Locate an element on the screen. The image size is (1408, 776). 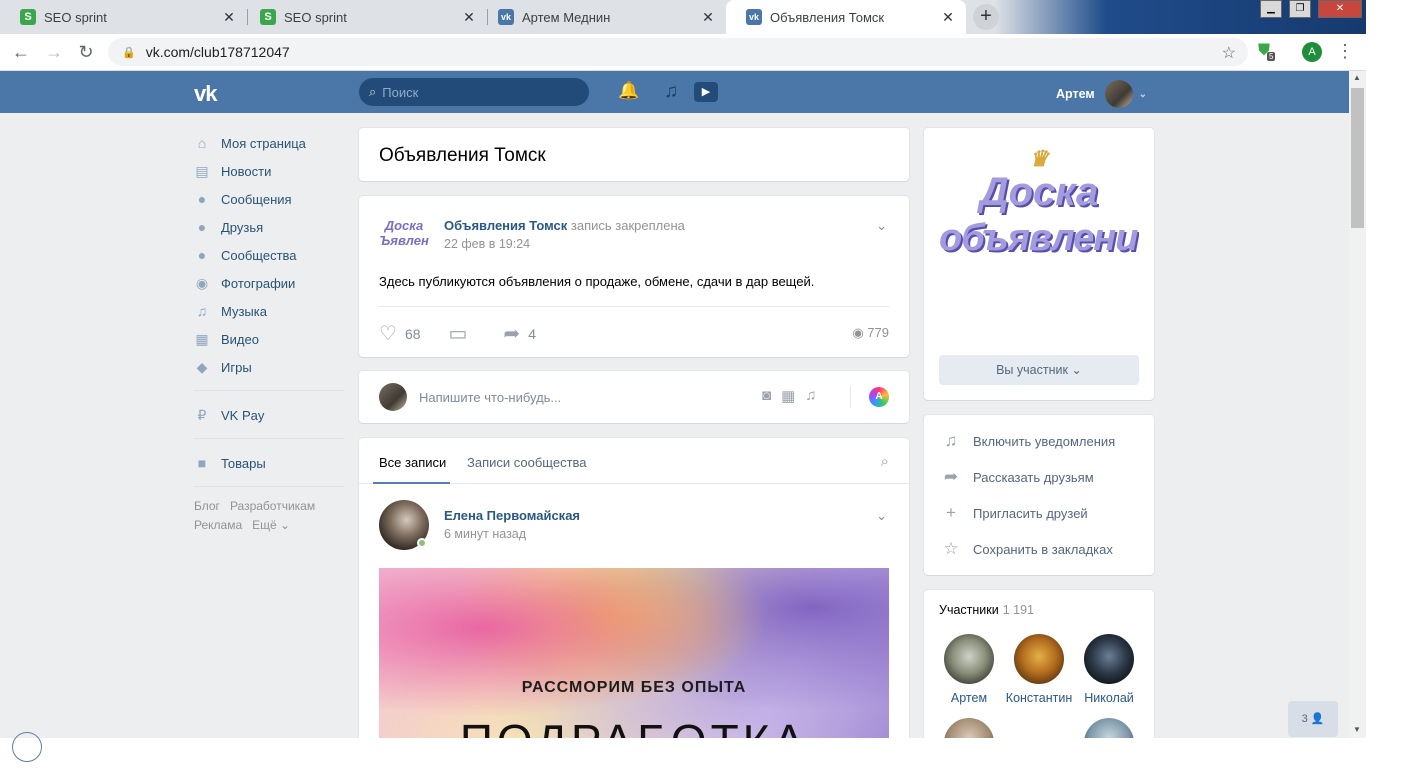
tab-title: Артем Меднин is located at coordinates (566, 17).